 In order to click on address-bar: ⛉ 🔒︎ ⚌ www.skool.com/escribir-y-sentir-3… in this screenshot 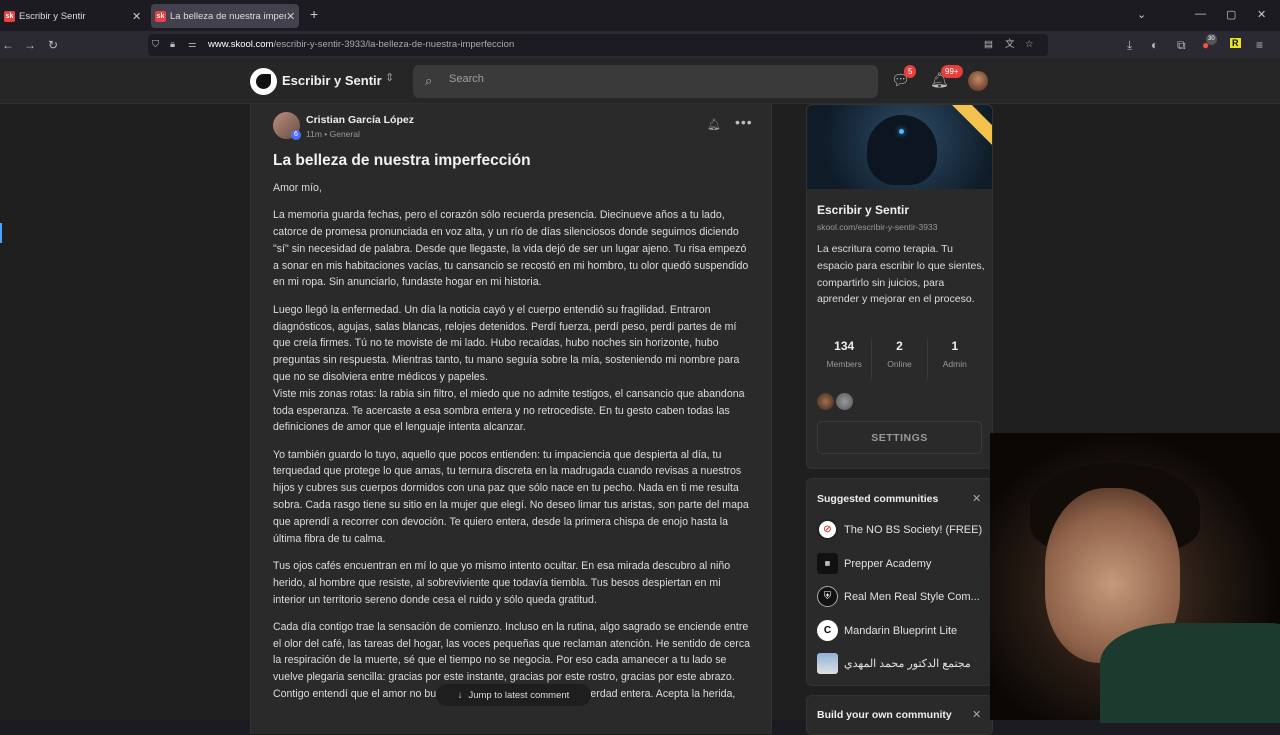, I will do `click(598, 45)`.